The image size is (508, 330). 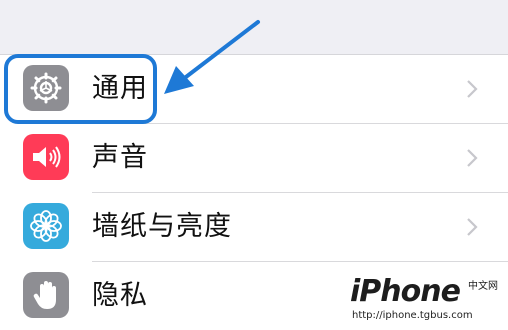 I want to click on hand-icon, so click(x=46, y=295).